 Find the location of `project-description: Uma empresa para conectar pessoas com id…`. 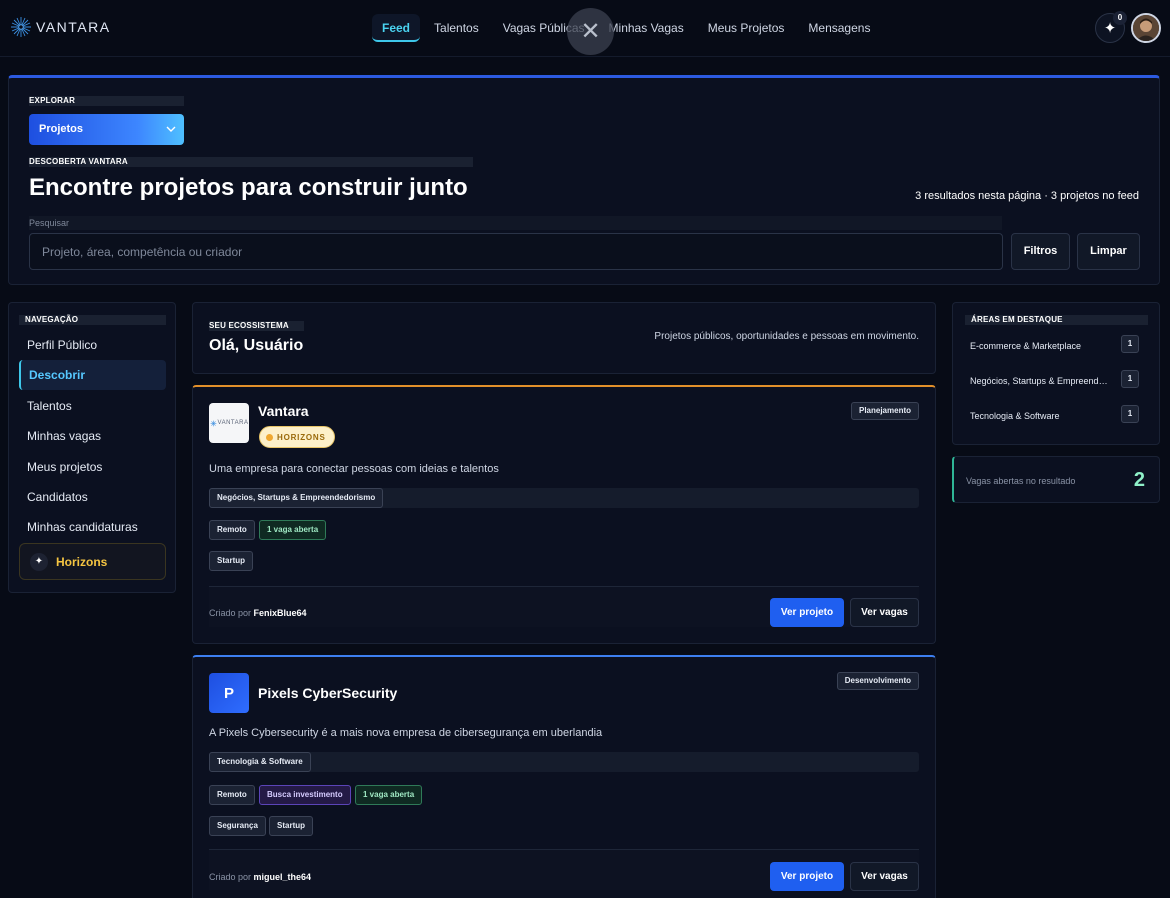

project-description: Uma empresa para conectar pessoas com id… is located at coordinates (354, 469).